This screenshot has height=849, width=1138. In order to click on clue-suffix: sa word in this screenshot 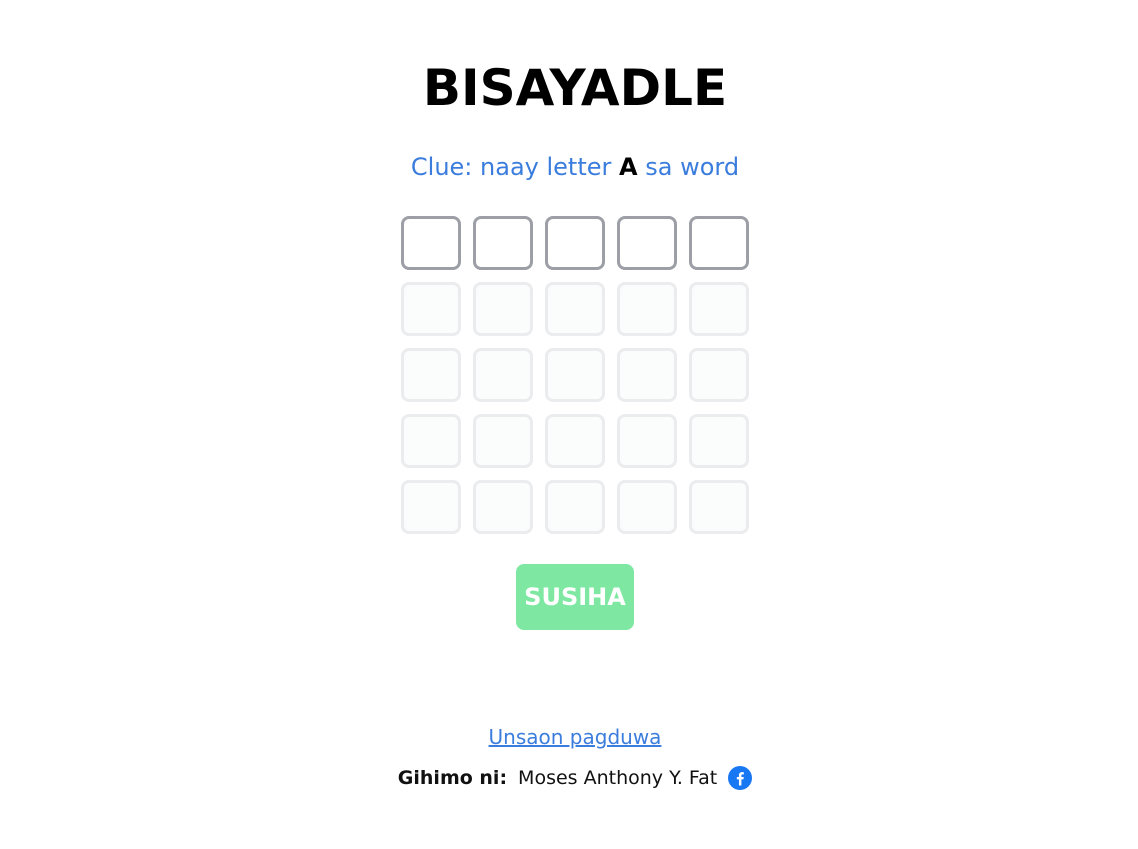, I will do `click(692, 167)`.